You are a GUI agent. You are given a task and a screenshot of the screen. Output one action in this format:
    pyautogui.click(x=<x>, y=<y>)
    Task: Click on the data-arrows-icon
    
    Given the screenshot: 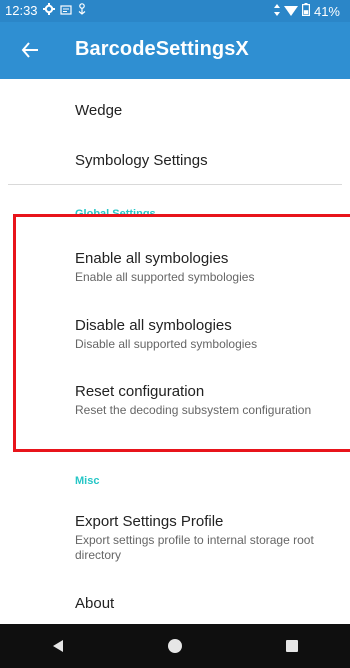 What is the action you would take?
    pyautogui.click(x=276, y=11)
    